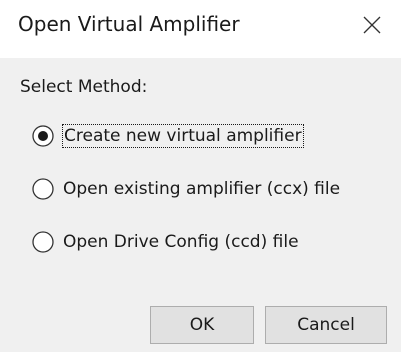 The image size is (401, 352). I want to click on cancel-button: Cancel, so click(326, 325).